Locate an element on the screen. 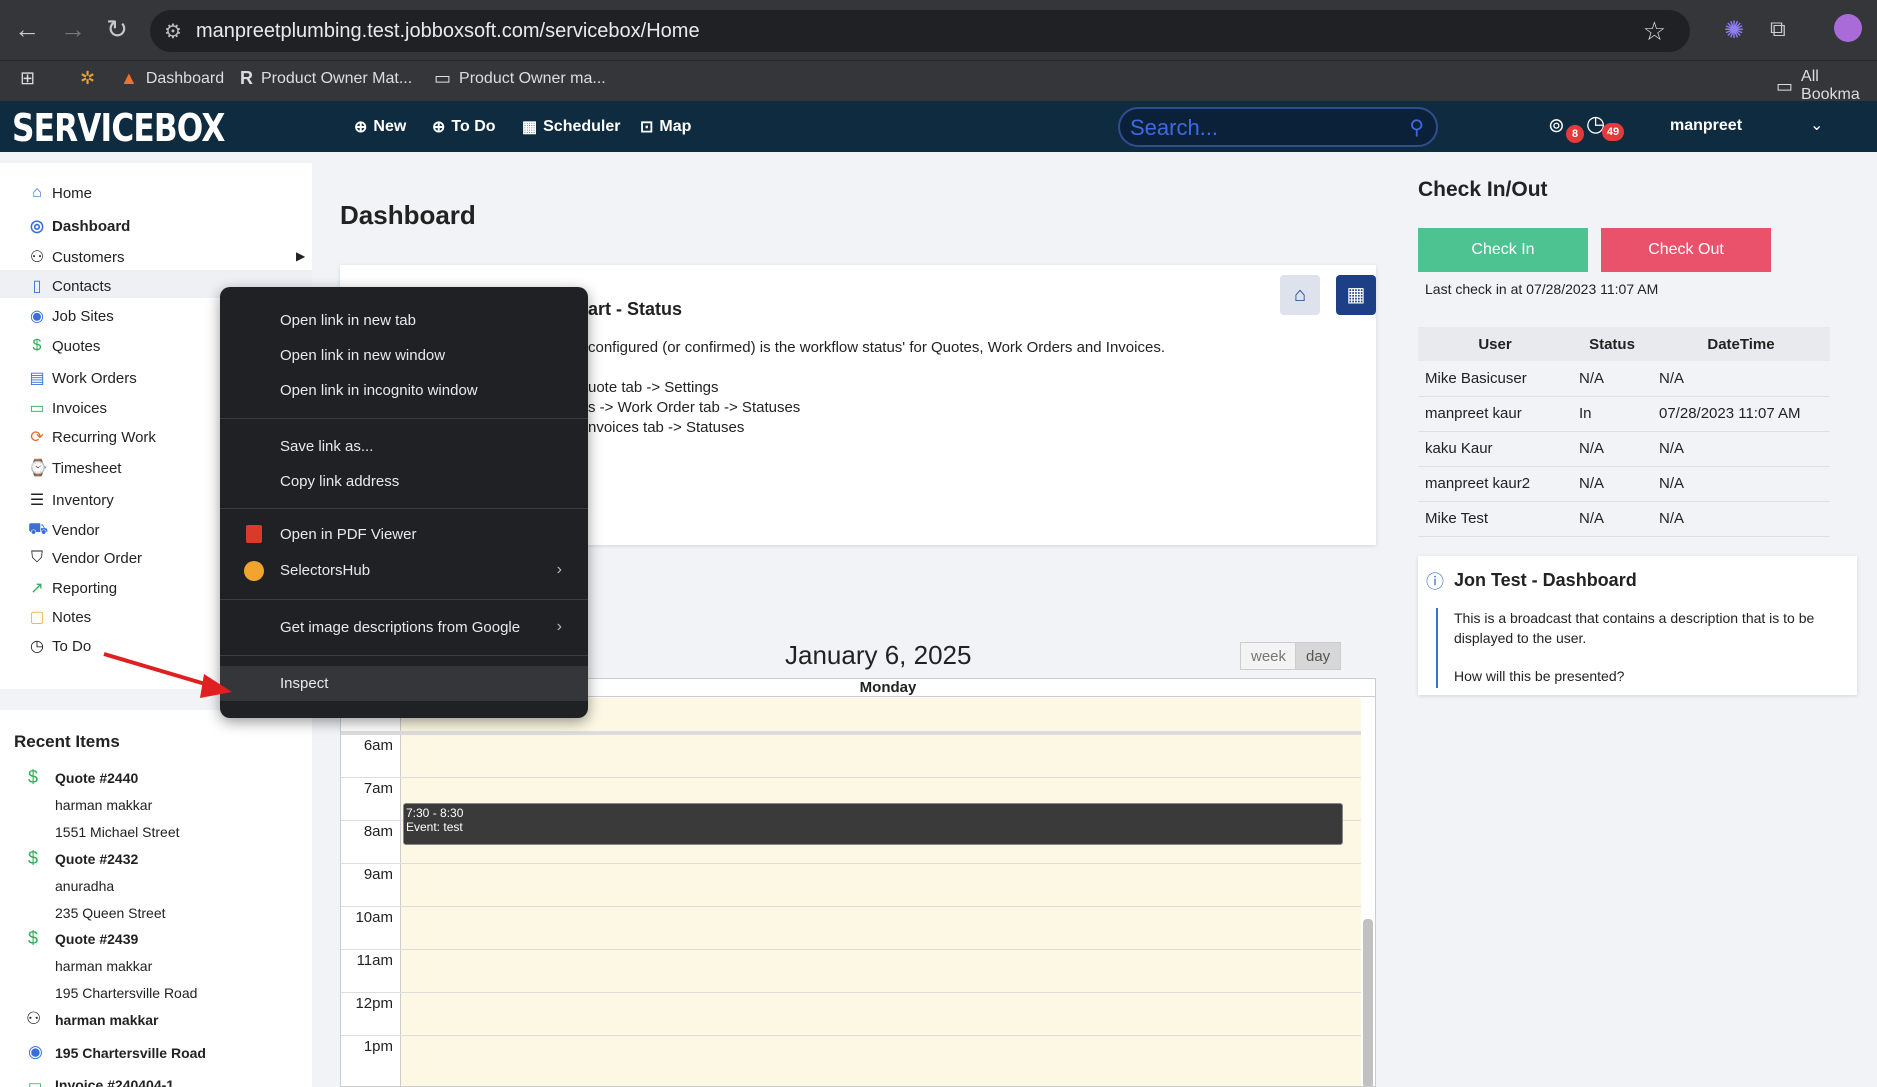 This screenshot has height=1087, width=1877. reload-icon: ↻ is located at coordinates (117, 29).